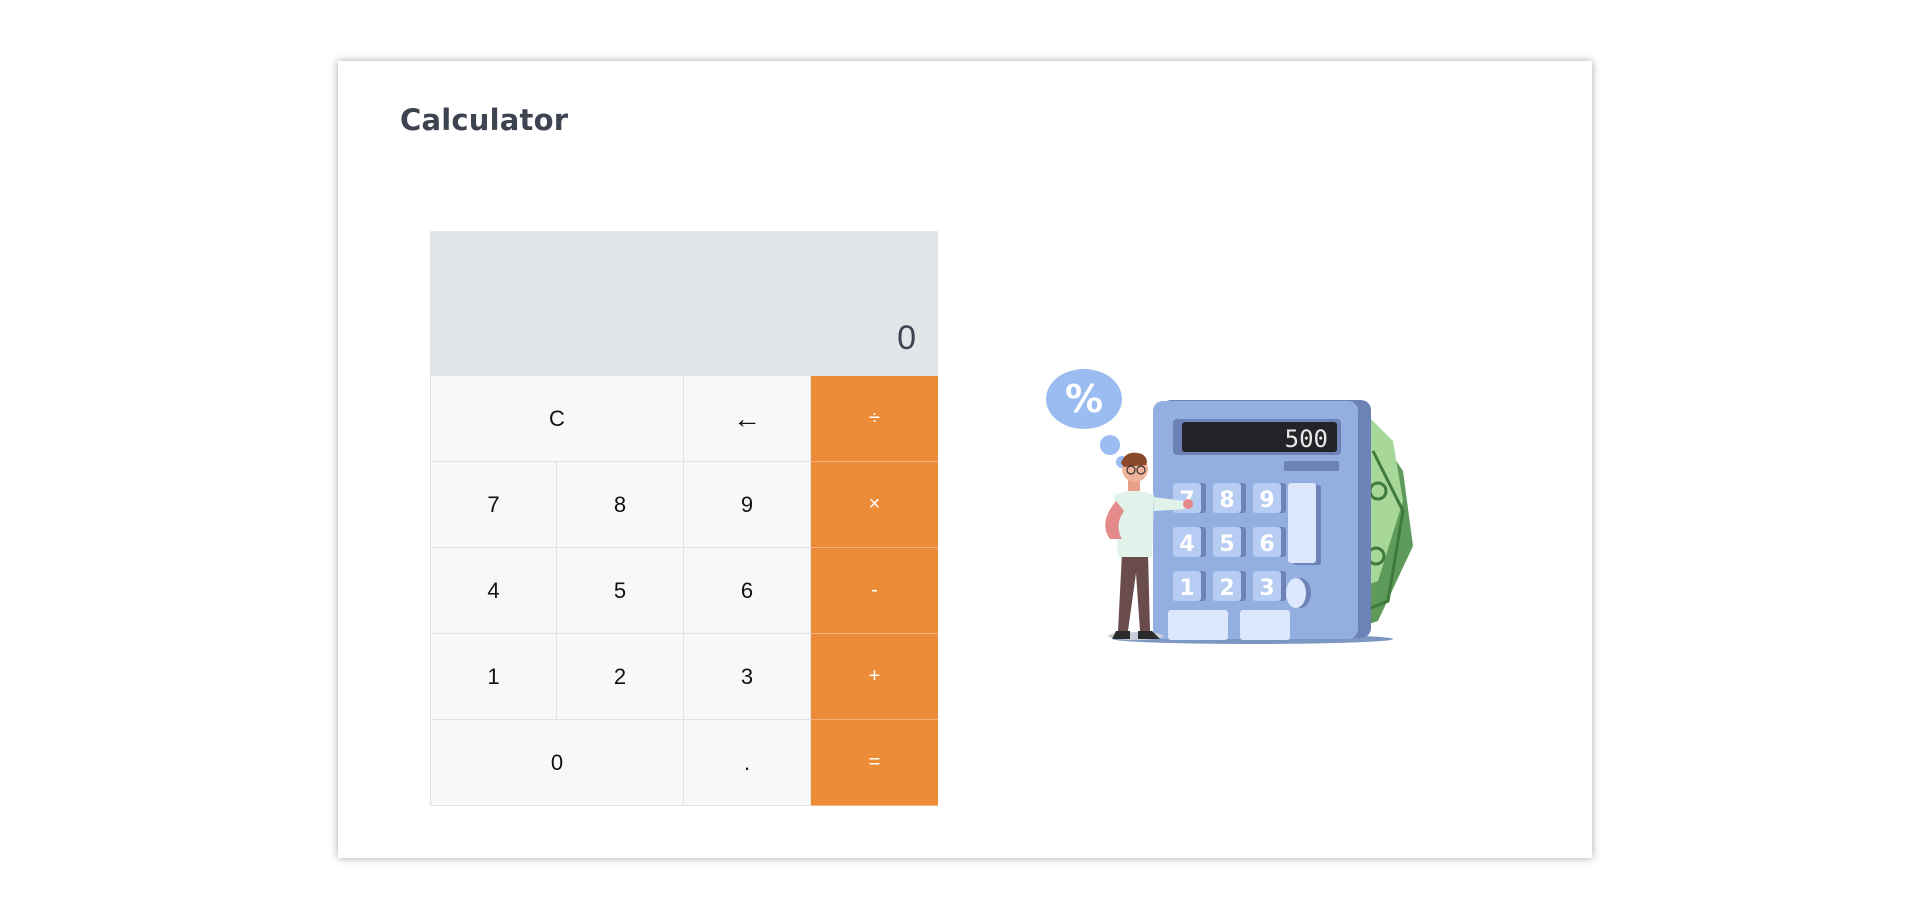 The width and height of the screenshot is (1920, 923). Describe the element at coordinates (1084, 399) in the screenshot. I see `bubble-symbol: %` at that location.